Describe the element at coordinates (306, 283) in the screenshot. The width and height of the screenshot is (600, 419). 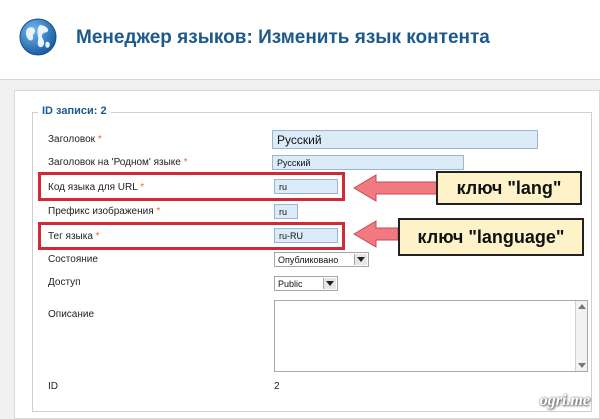
I see `access-select: Public` at that location.